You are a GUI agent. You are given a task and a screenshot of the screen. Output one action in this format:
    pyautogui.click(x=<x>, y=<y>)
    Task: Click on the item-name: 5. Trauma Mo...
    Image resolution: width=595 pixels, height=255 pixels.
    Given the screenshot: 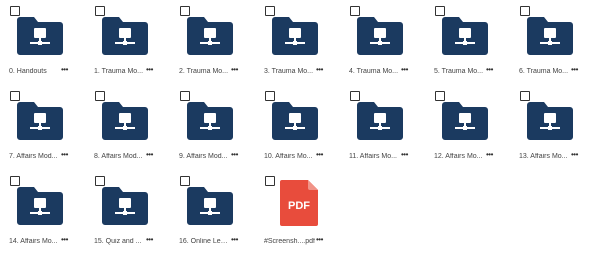 What is the action you would take?
    pyautogui.click(x=459, y=72)
    